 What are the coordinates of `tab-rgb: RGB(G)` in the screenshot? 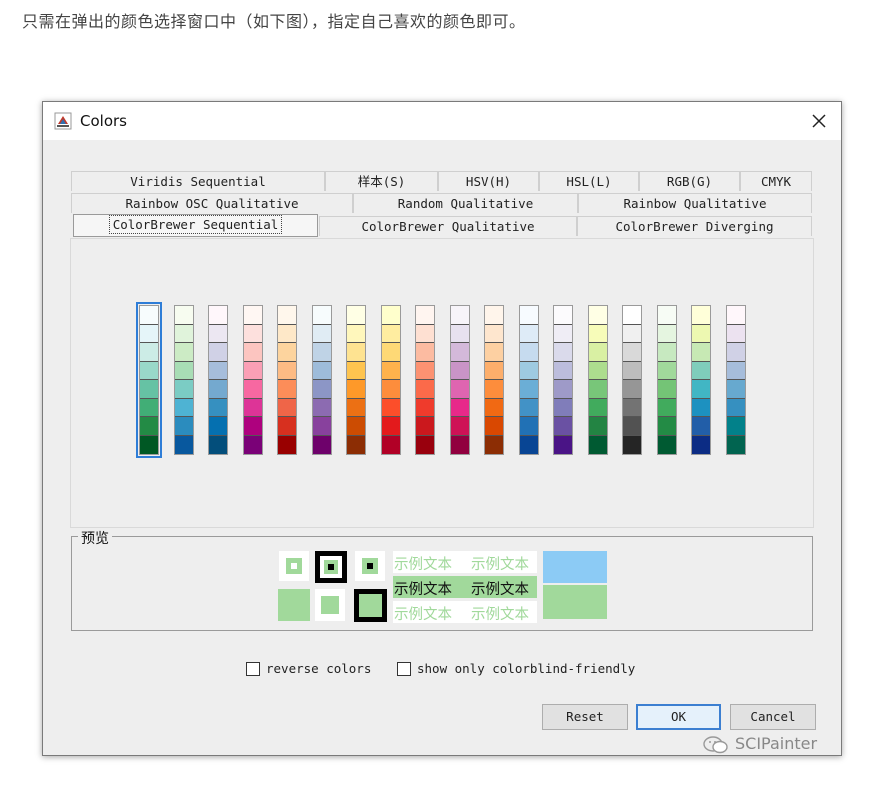 It's located at (689, 181).